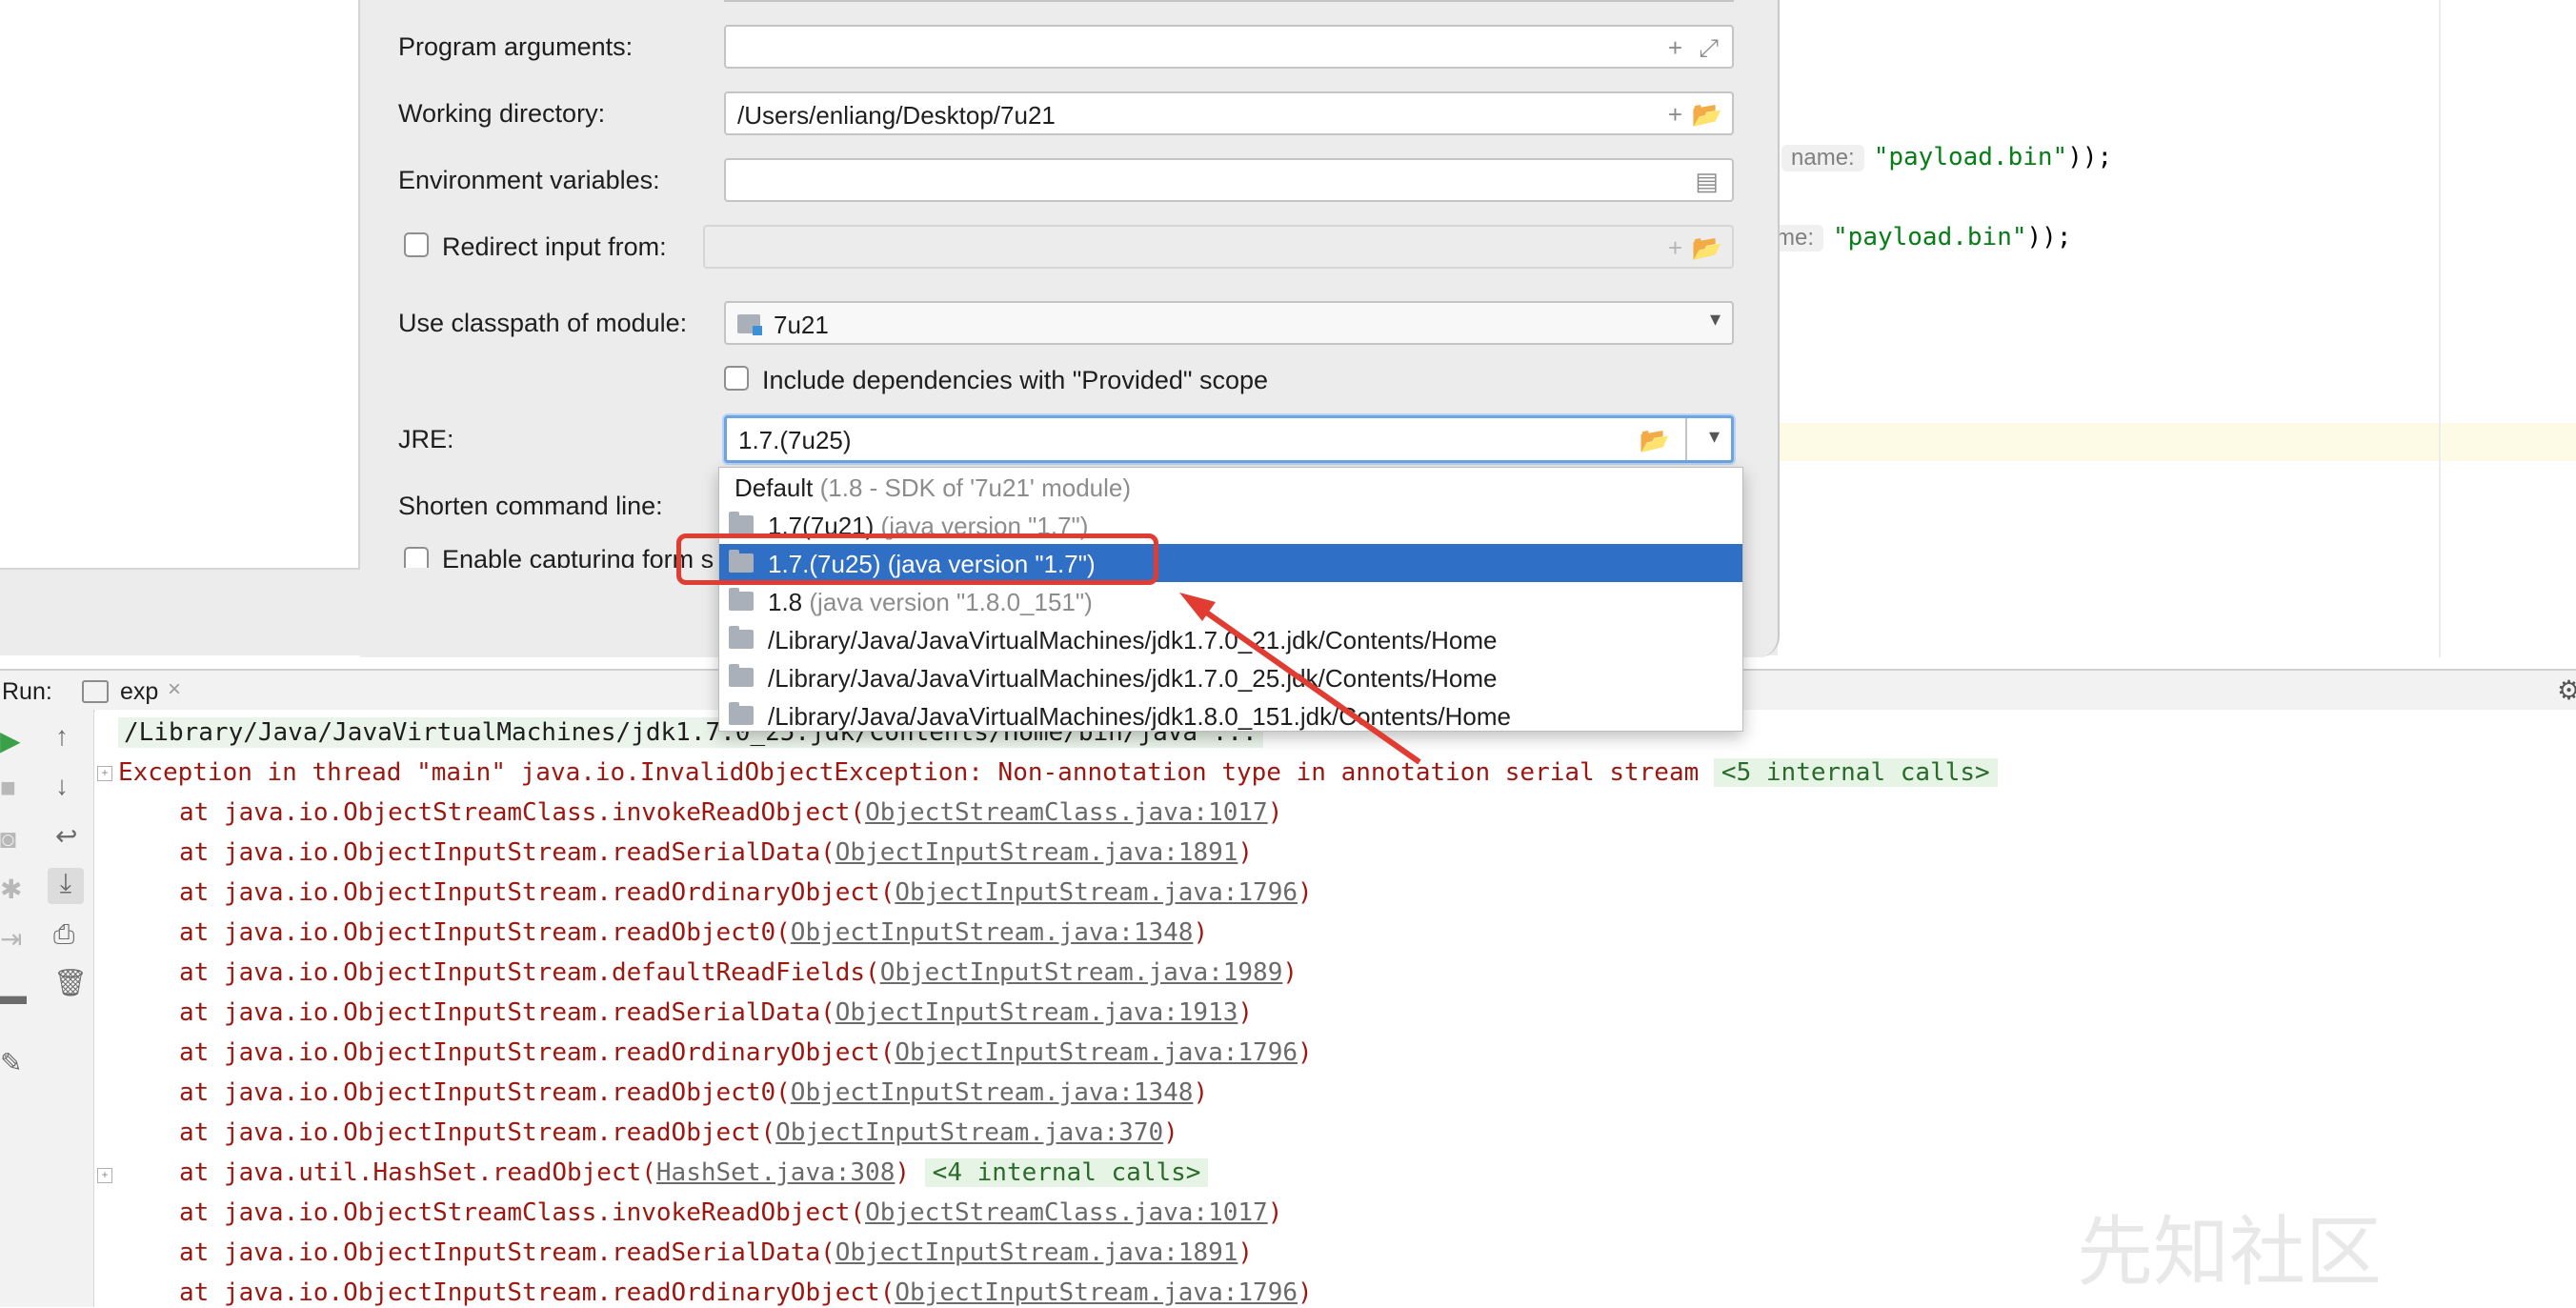  What do you see at coordinates (66, 836) in the screenshot?
I see `soft-wrap-icon: ↩` at bounding box center [66, 836].